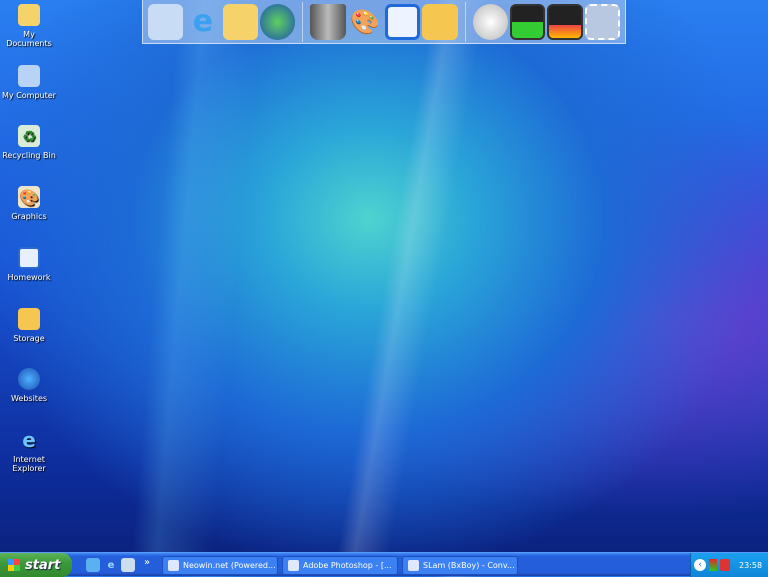  I want to click on quick-launch-desktop-icon, so click(93, 565).